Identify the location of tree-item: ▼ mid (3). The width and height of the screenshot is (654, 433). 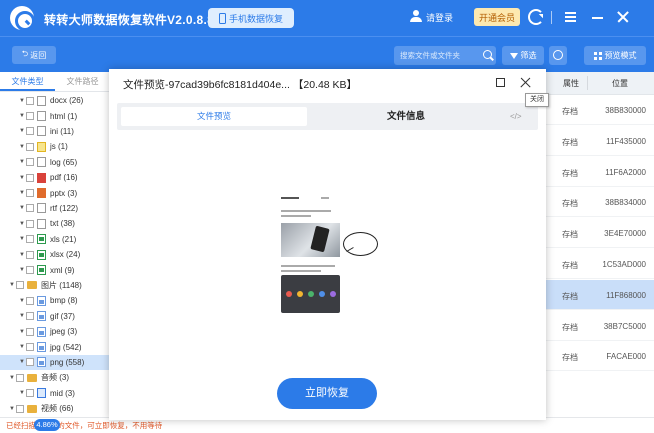
(55, 393).